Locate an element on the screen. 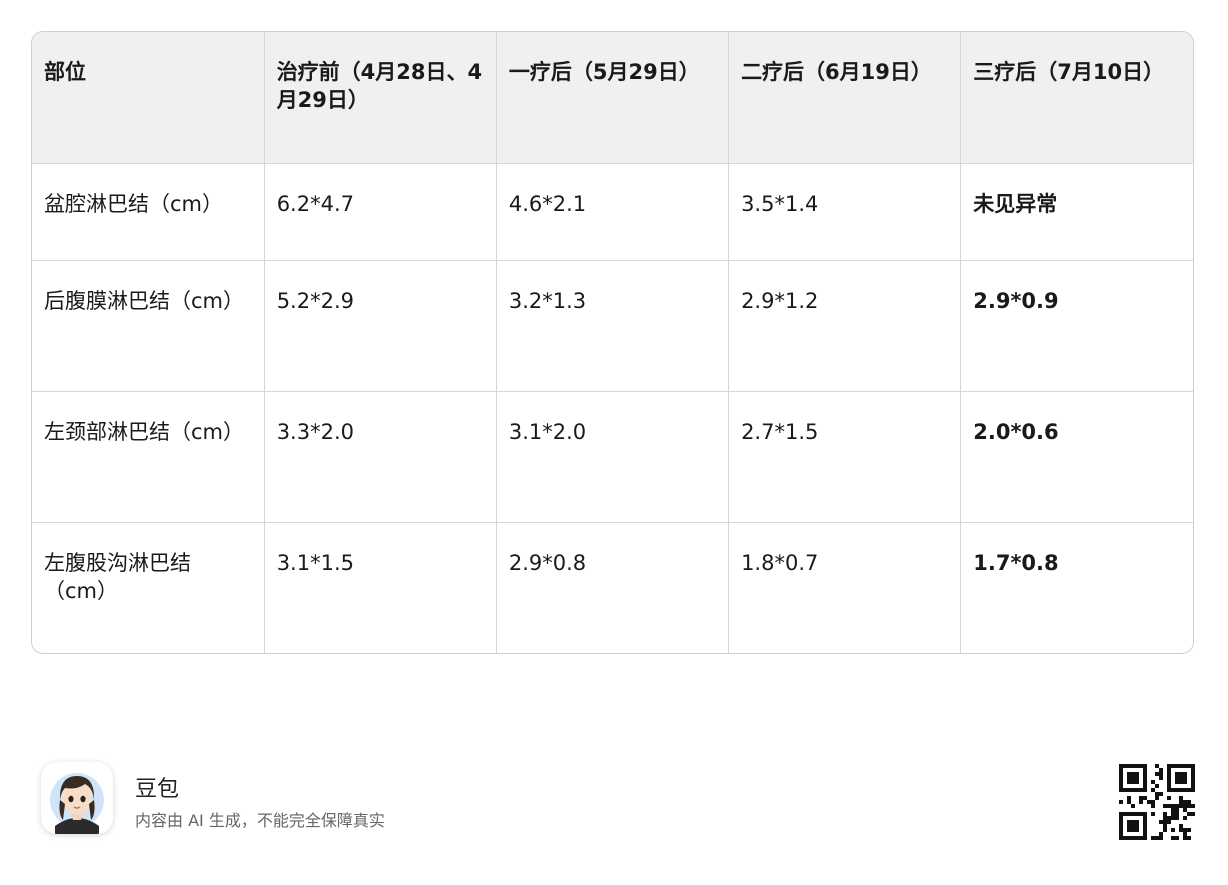 The width and height of the screenshot is (1228, 885). cell-after-3: 2.0*0.6 is located at coordinates (1076, 457).